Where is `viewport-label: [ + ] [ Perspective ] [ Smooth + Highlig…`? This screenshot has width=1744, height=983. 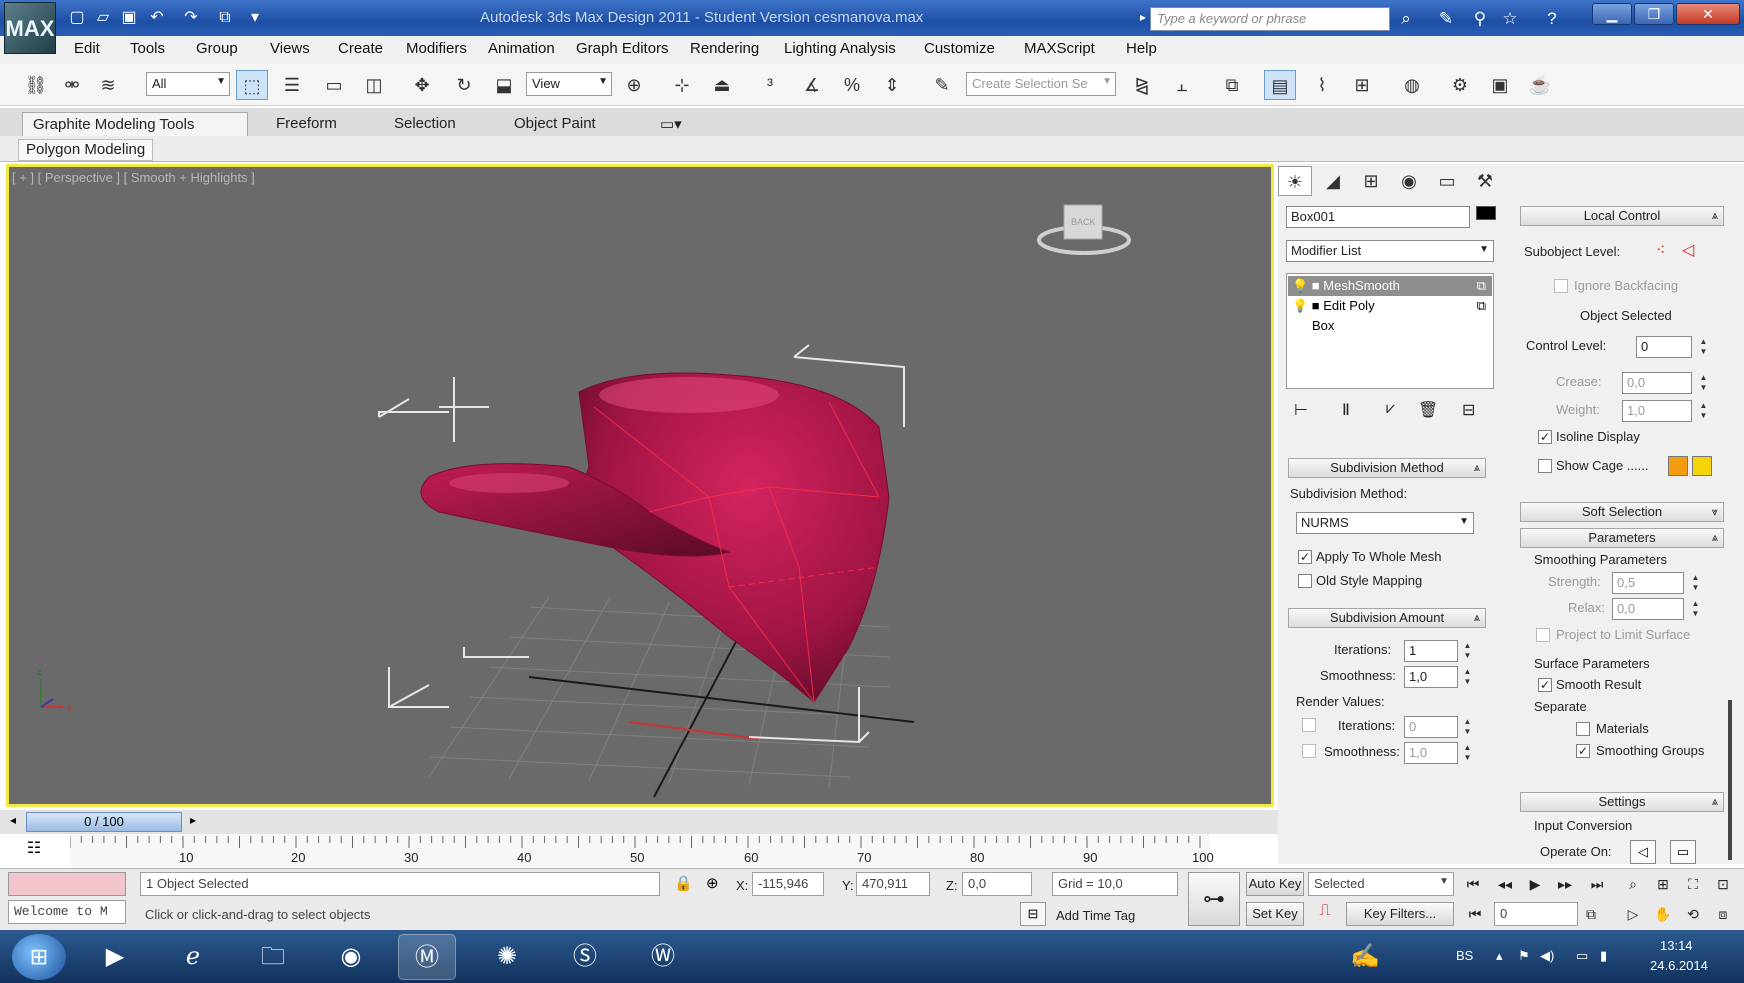 viewport-label: [ + ] [ Perspective ] [ Smooth + Highlig… is located at coordinates (133, 177).